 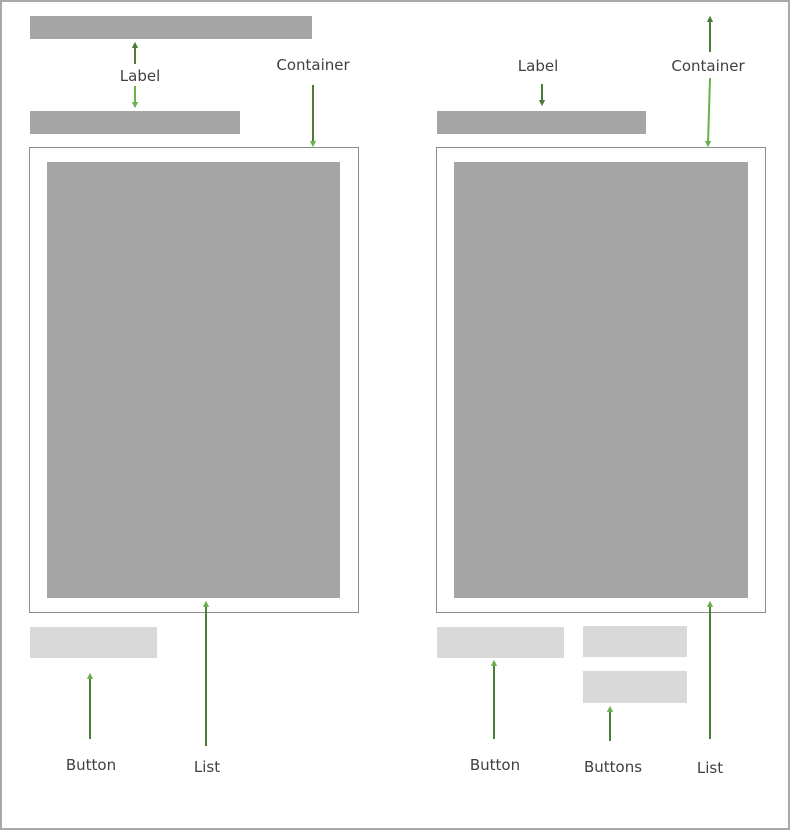 I want to click on right-buttons-caption: Buttons, so click(x=613, y=767).